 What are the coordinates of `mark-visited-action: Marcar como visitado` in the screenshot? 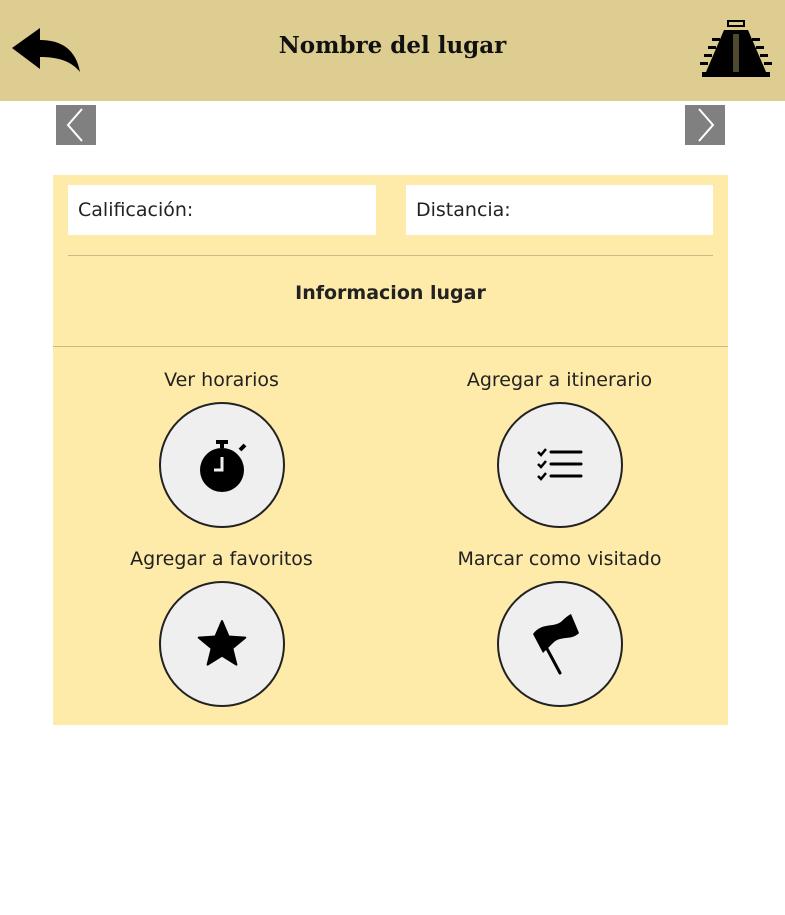 It's located at (559, 626).